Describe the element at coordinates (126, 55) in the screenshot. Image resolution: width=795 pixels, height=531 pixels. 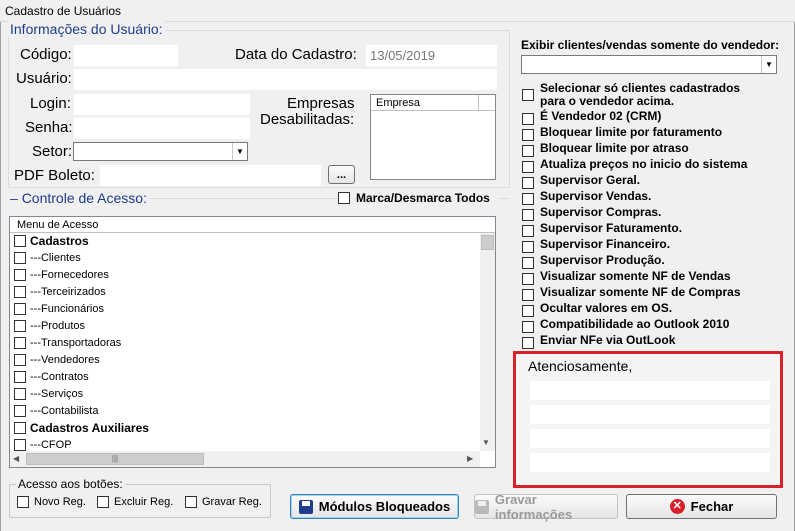
I see `codigo-field` at that location.